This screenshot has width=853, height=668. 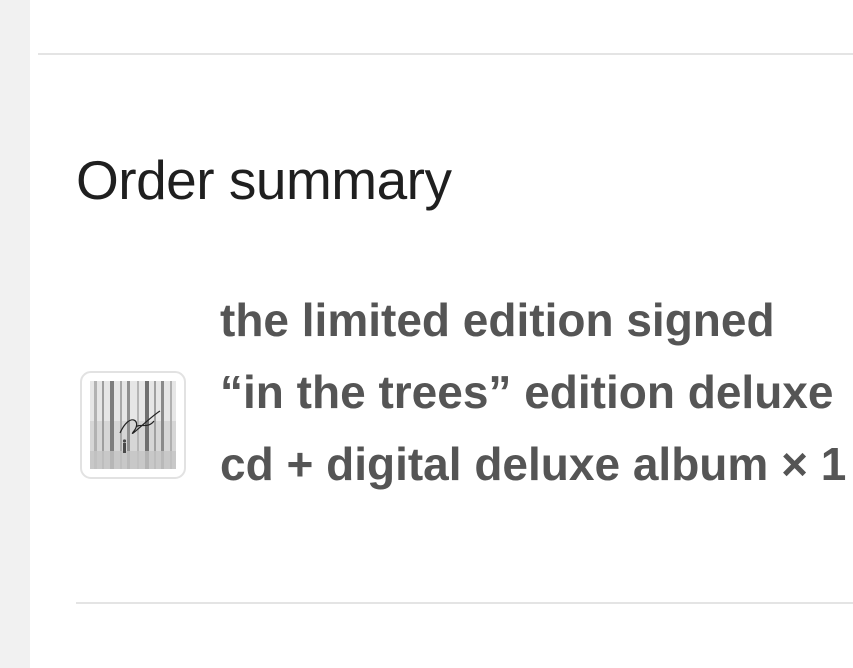 I want to click on top-divider, so click(x=445, y=54).